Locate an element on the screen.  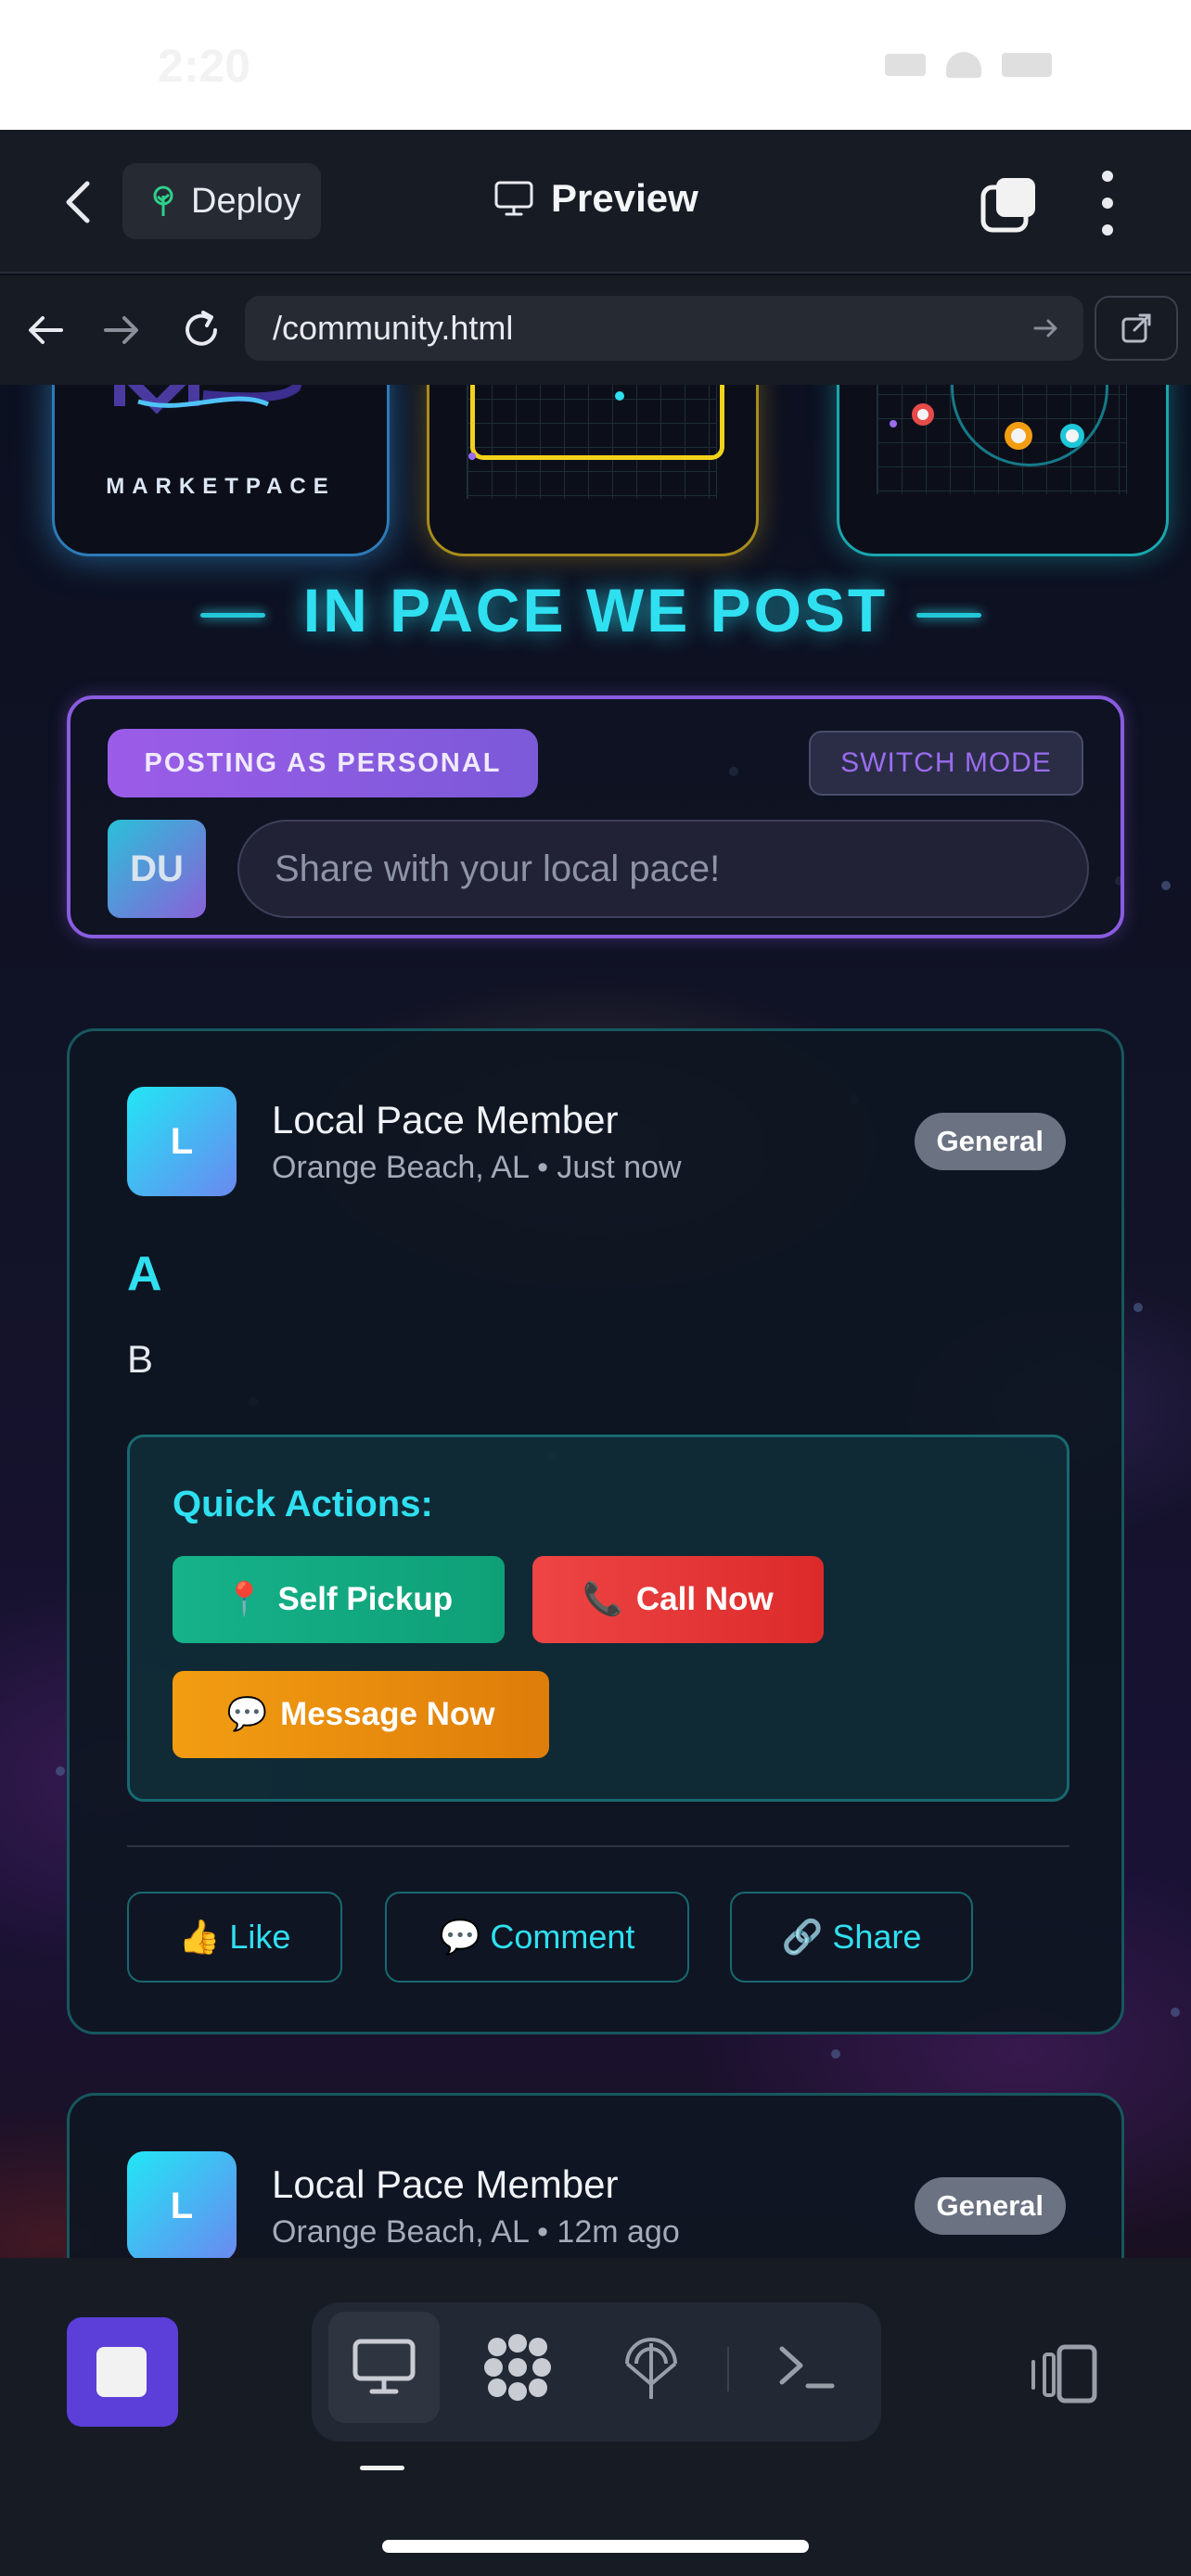
arrow-right-icon is located at coordinates (121, 330).